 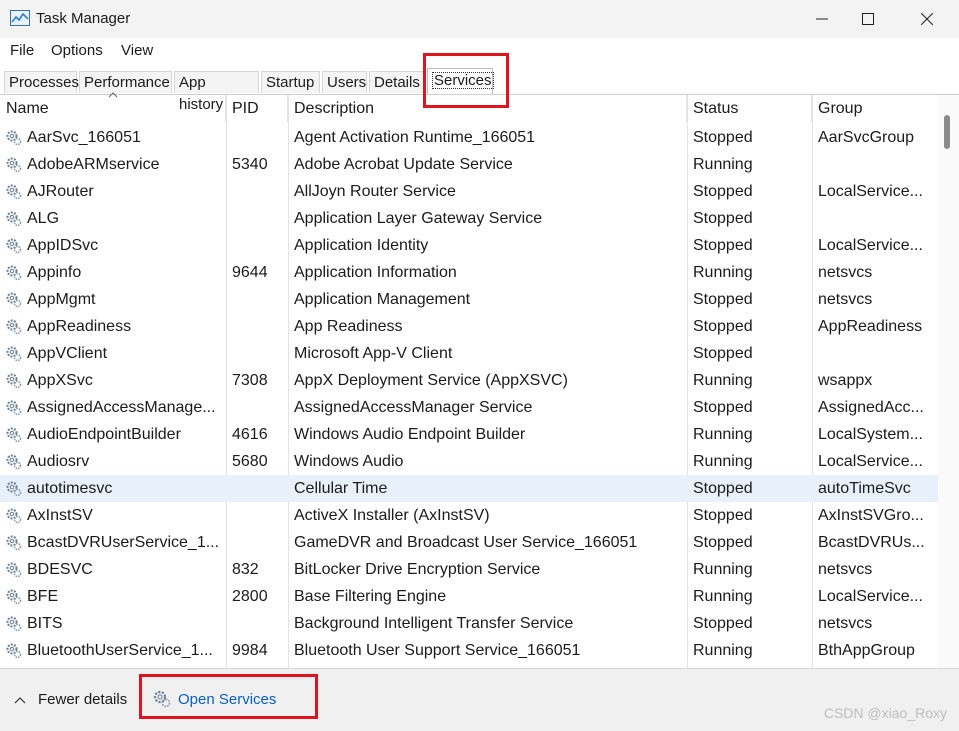 I want to click on cell-group: AppReadiness, so click(x=870, y=326).